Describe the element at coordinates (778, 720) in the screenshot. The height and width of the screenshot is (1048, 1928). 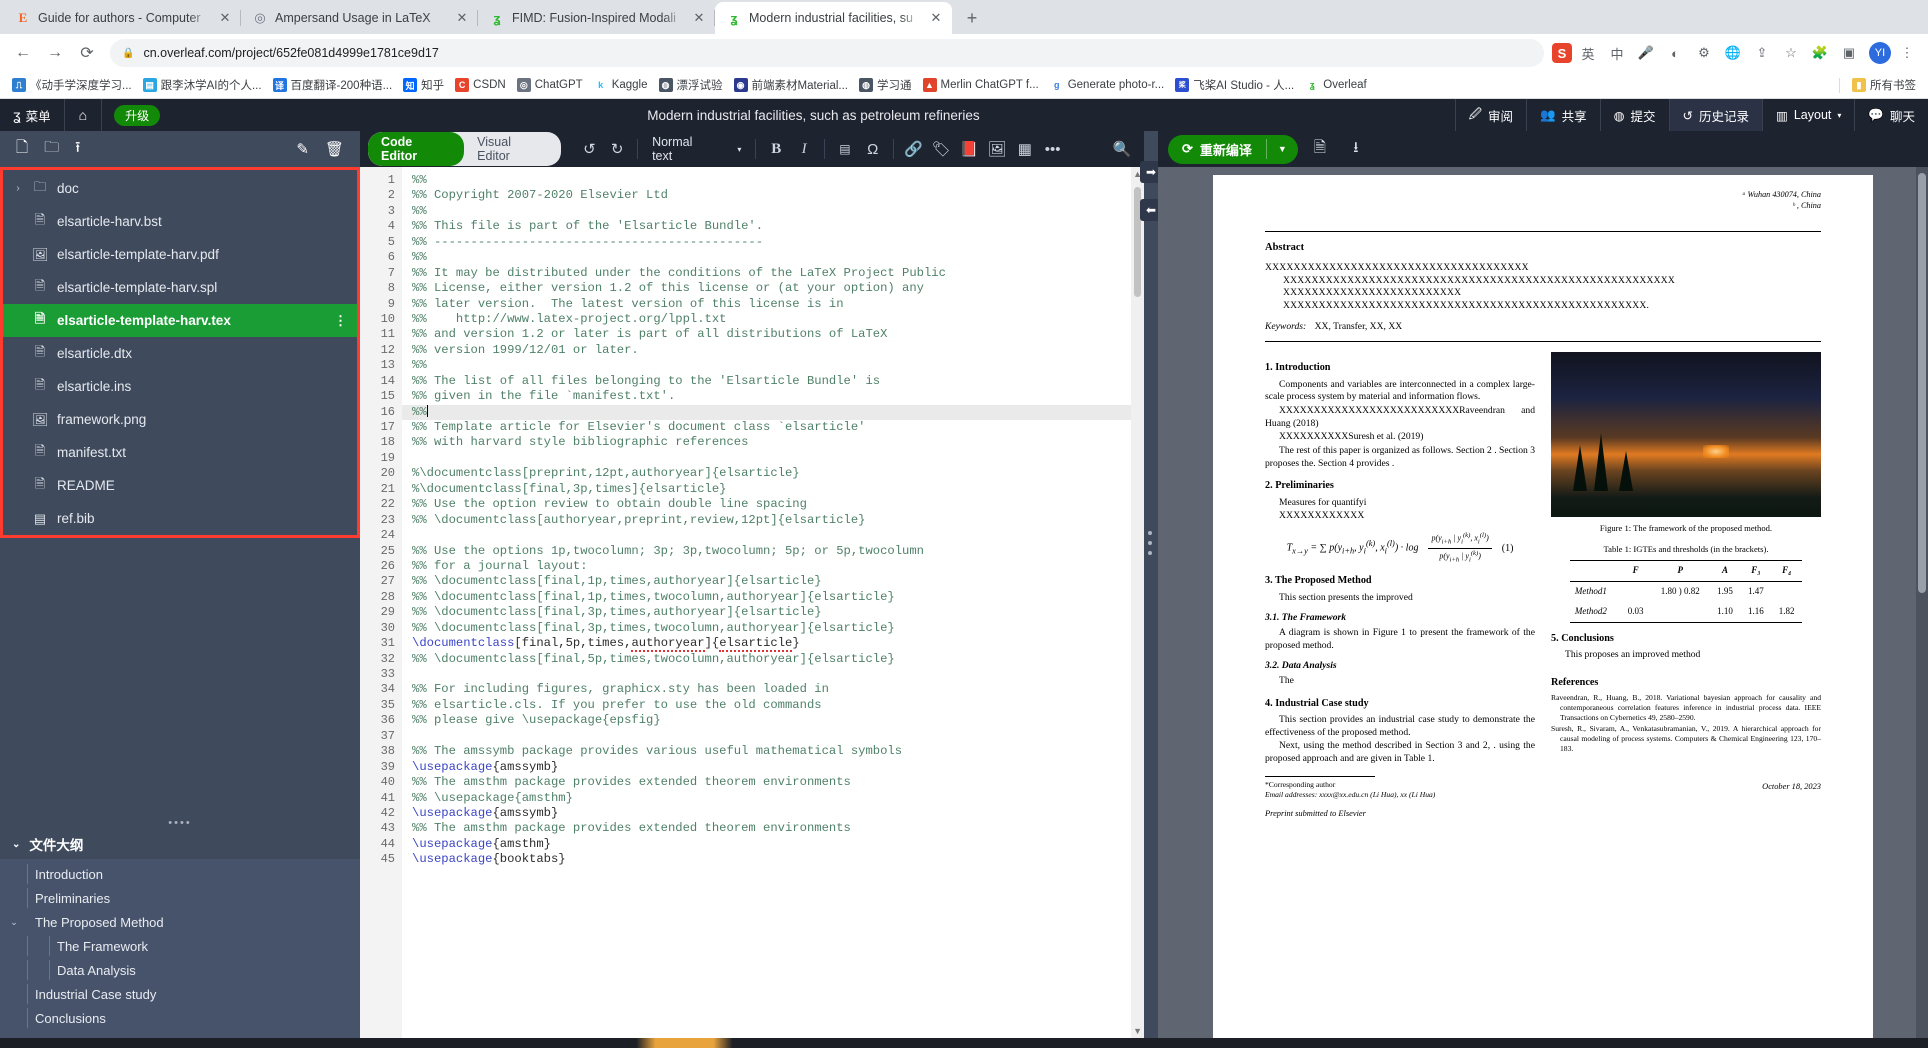
I see `code-line: %% please give \usepackage{epsfig}` at that location.